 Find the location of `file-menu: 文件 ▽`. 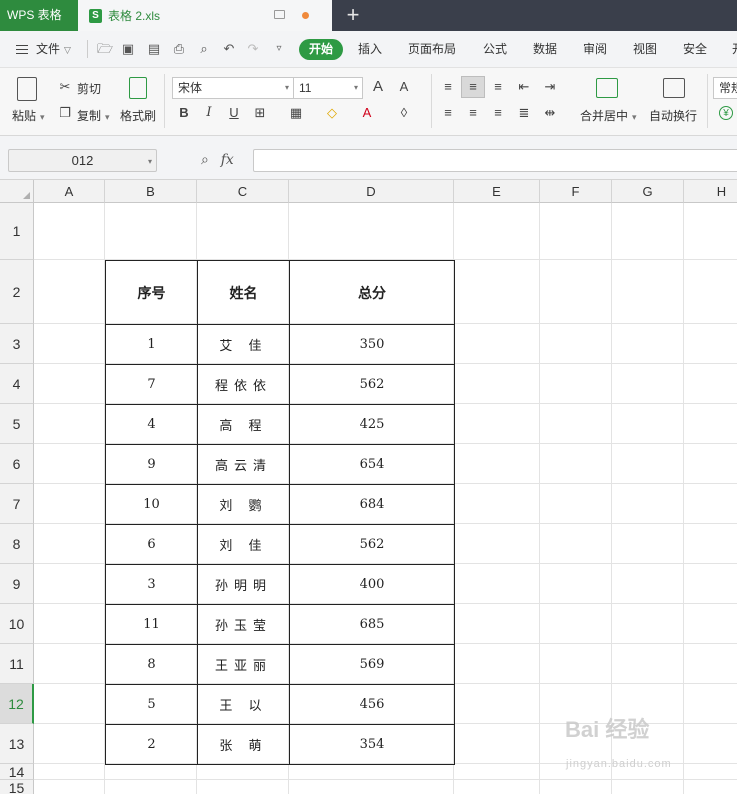

file-menu: 文件 ▽ is located at coordinates (53, 49).